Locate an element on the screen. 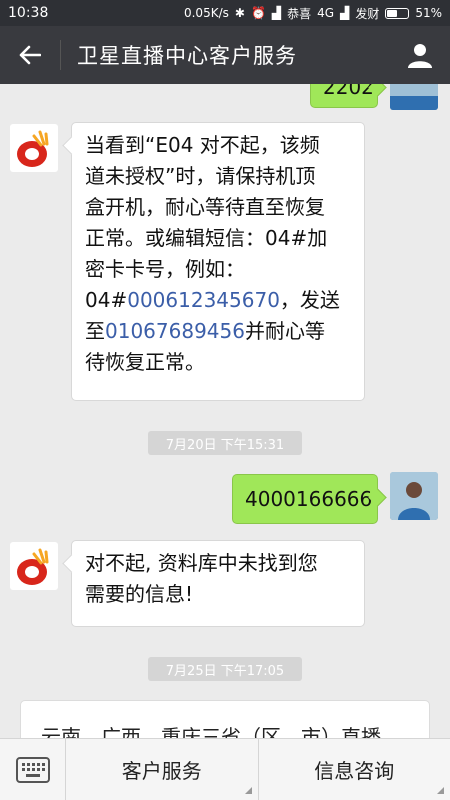 The image size is (450, 800). message-text: 并耐心等 is located at coordinates (284, 331).